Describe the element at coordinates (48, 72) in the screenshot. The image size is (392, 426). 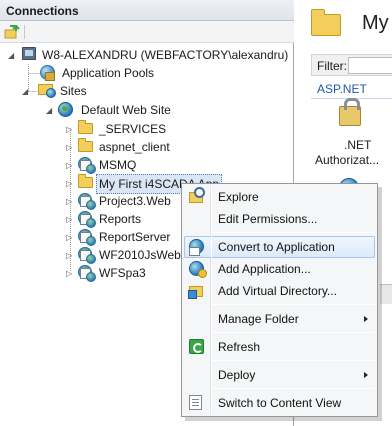
I see `application-pools-icon` at that location.